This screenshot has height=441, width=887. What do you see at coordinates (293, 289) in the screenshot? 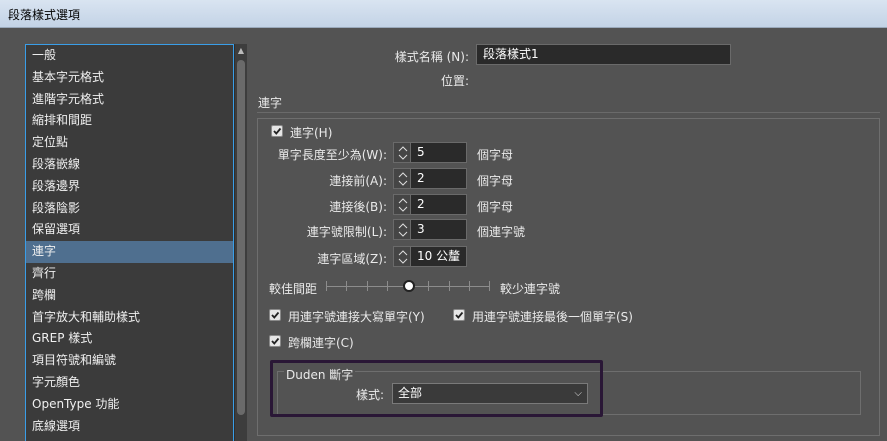
I see `slider-left-label: 較佳間距` at bounding box center [293, 289].